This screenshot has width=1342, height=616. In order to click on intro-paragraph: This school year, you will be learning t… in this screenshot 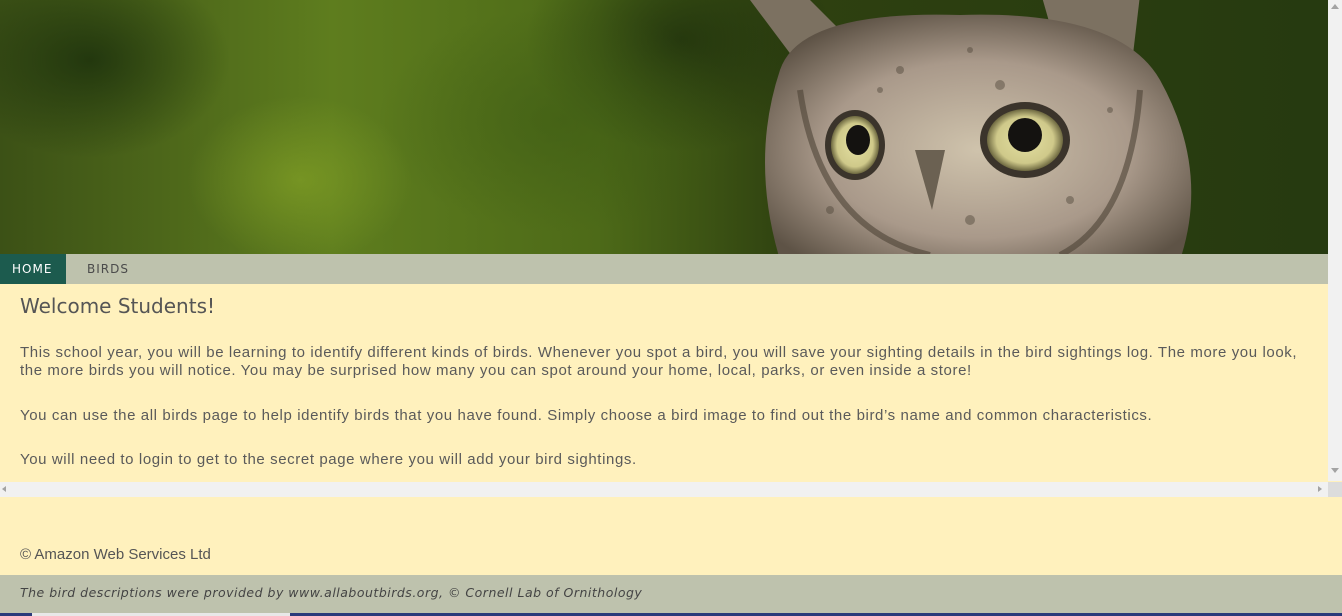, I will do `click(659, 361)`.